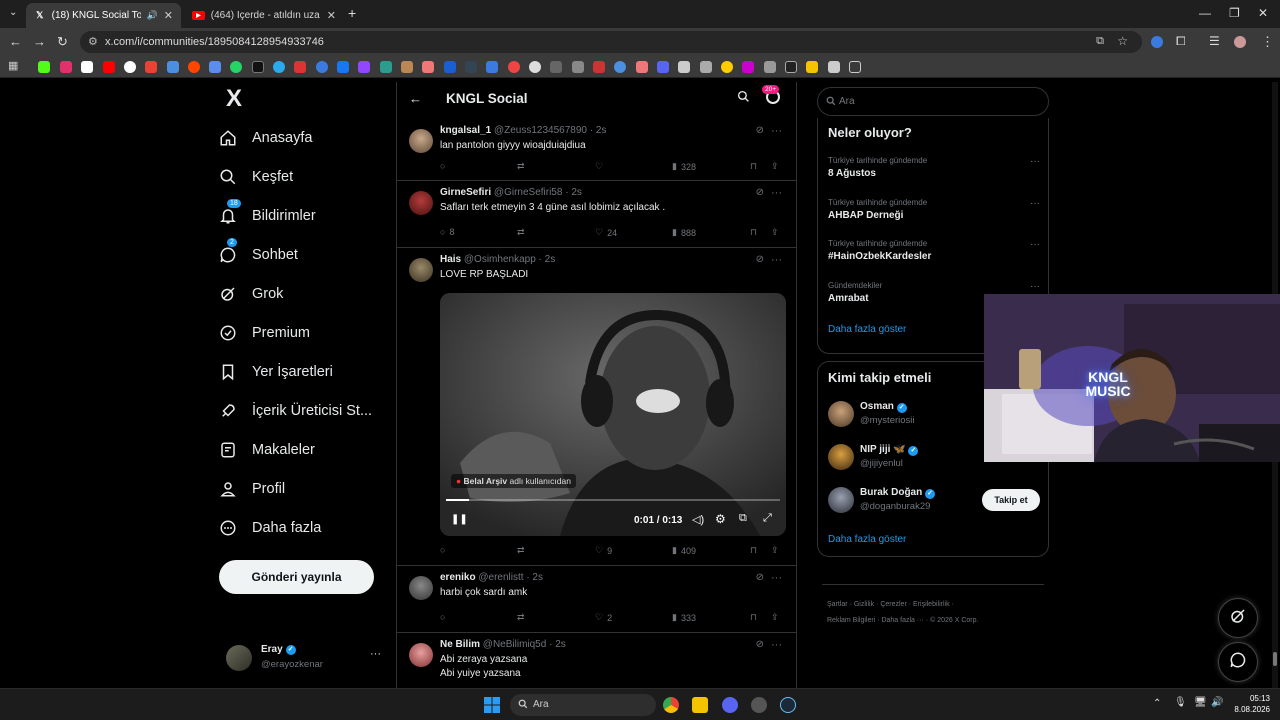 The image size is (1280, 720). I want to click on taskbar-search: Ara, so click(583, 705).